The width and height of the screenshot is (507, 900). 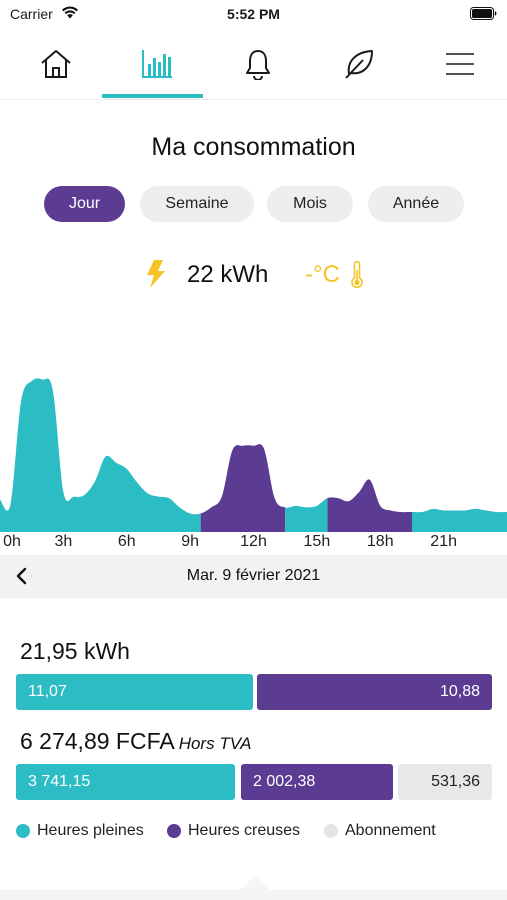 I want to click on battery-icon, so click(x=483, y=13).